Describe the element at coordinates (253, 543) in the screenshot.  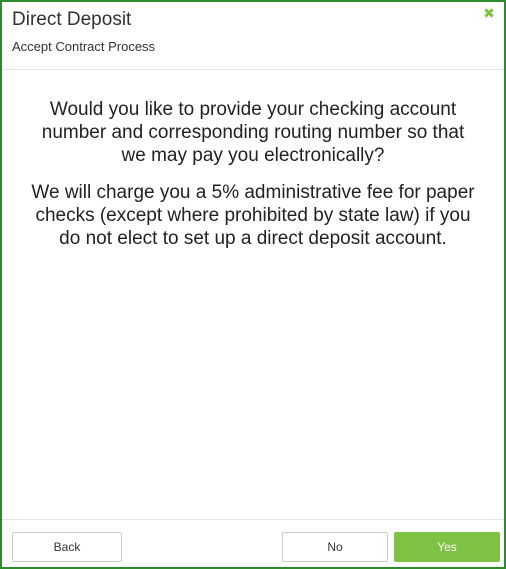
I see `dialog-footer: Back No Yes` at that location.